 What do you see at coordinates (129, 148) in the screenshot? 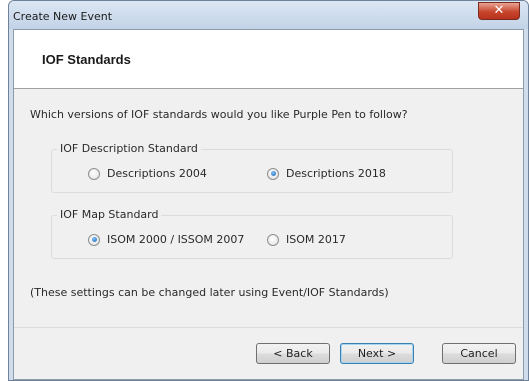
I see `description-standard-label: IOF Description Standard` at bounding box center [129, 148].